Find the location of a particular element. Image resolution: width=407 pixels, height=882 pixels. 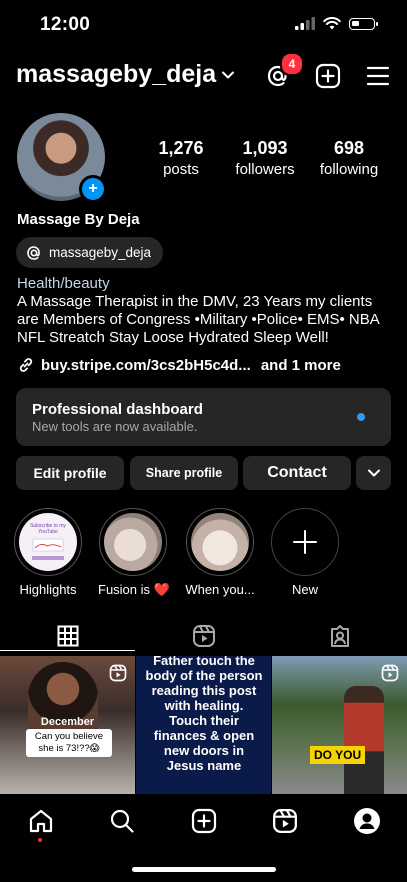

nav-search is located at coordinates (122, 821).